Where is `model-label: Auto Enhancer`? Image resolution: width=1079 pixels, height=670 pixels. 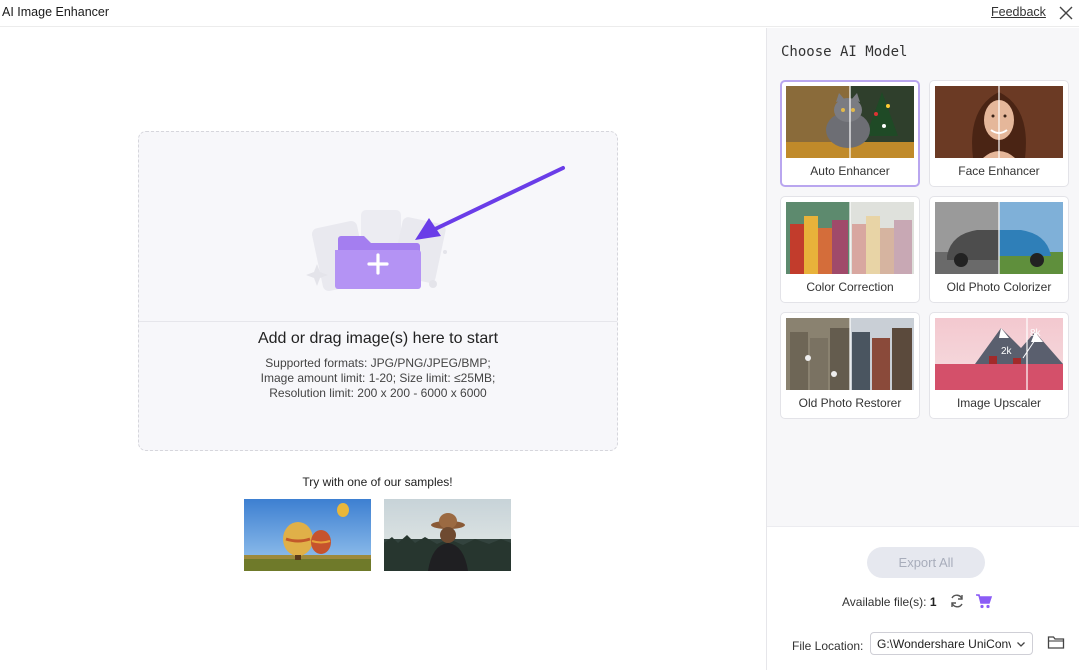
model-label: Auto Enhancer is located at coordinates (850, 171).